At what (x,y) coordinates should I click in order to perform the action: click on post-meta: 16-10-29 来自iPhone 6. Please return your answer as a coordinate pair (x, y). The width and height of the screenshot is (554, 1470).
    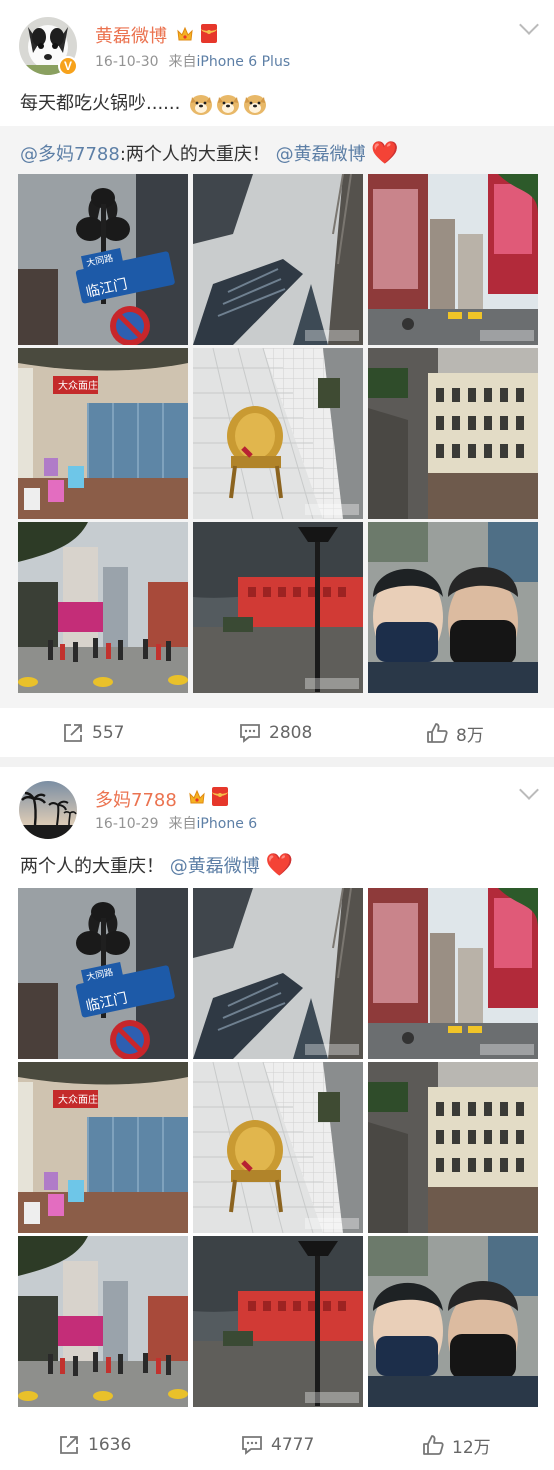
    Looking at the image, I should click on (176, 823).